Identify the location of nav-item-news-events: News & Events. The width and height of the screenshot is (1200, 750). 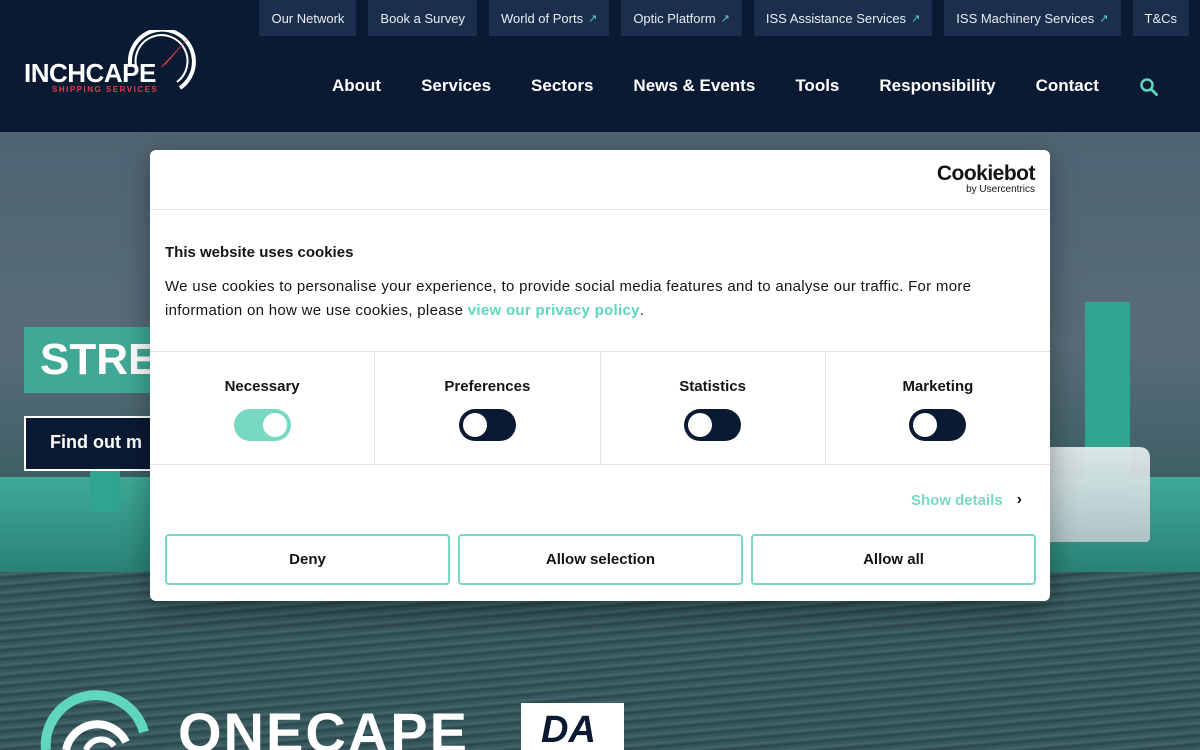
(694, 86).